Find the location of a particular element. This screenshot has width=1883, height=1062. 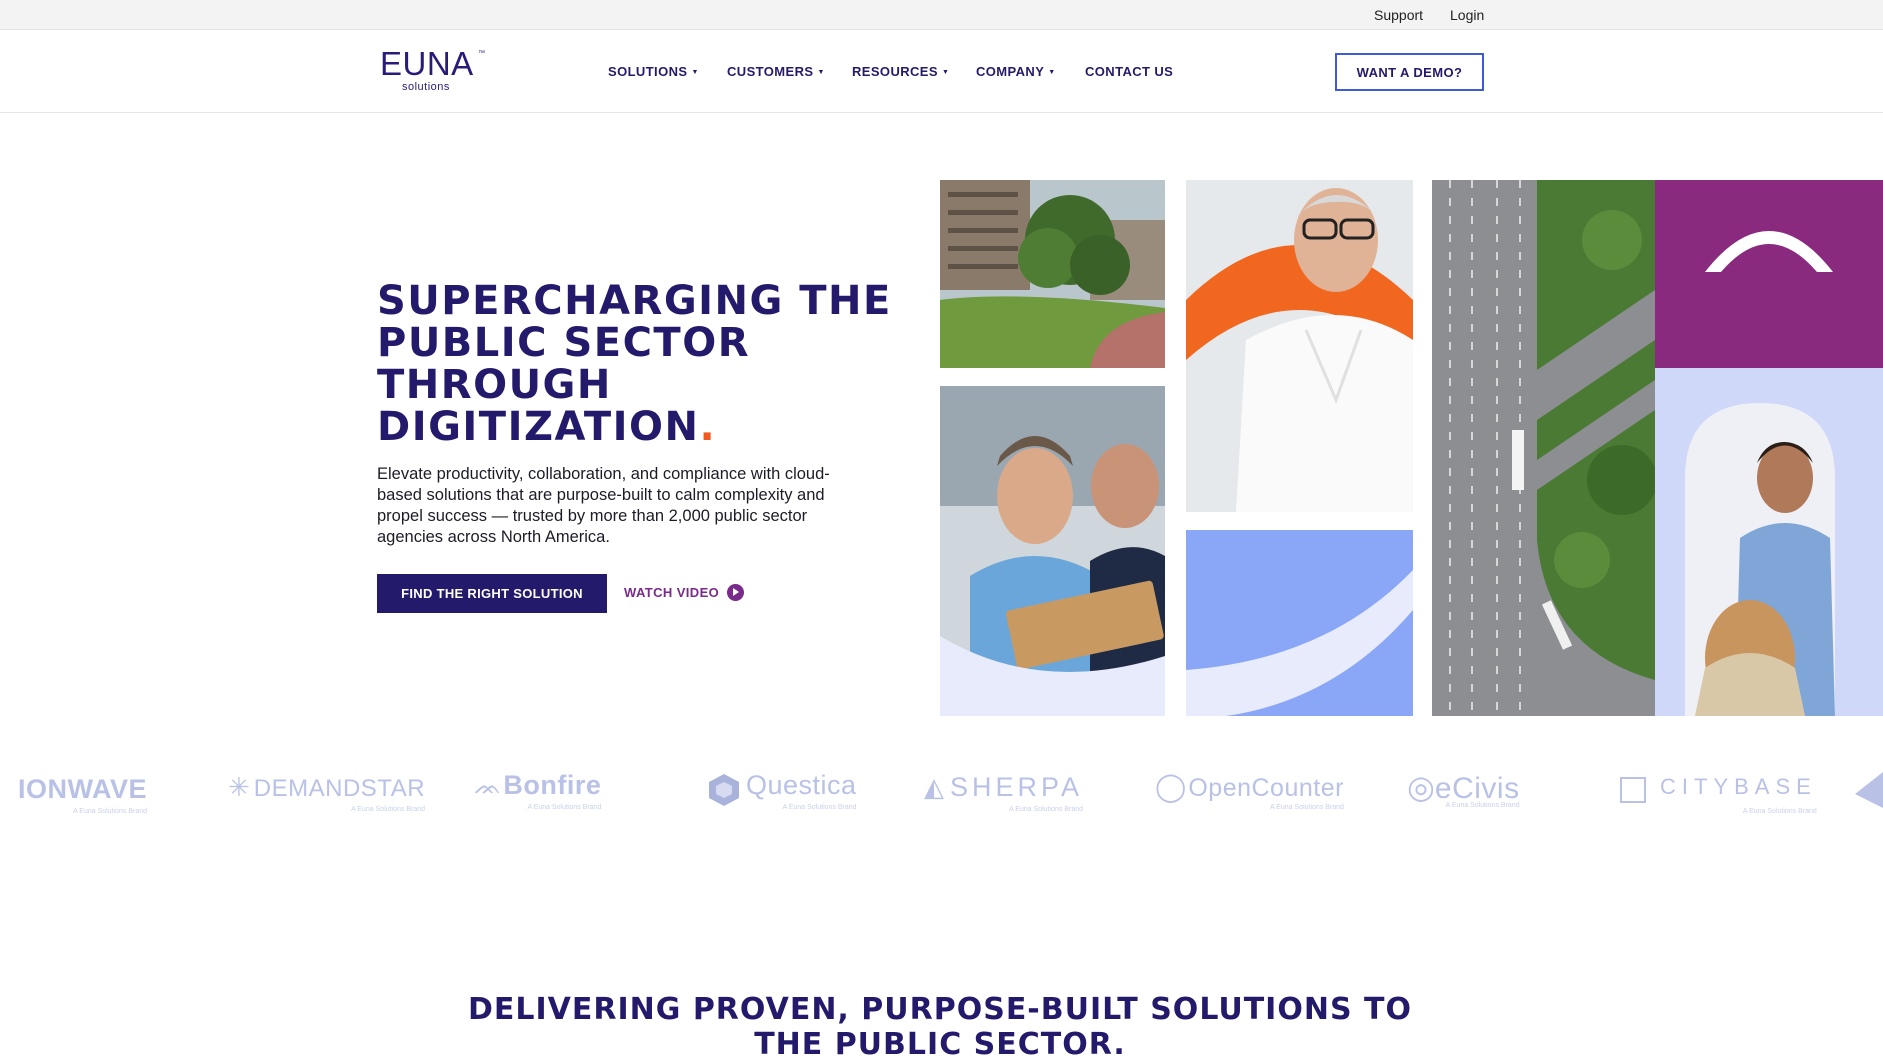

euna-logo: EUNA ™ solutions is located at coordinates (435, 71).